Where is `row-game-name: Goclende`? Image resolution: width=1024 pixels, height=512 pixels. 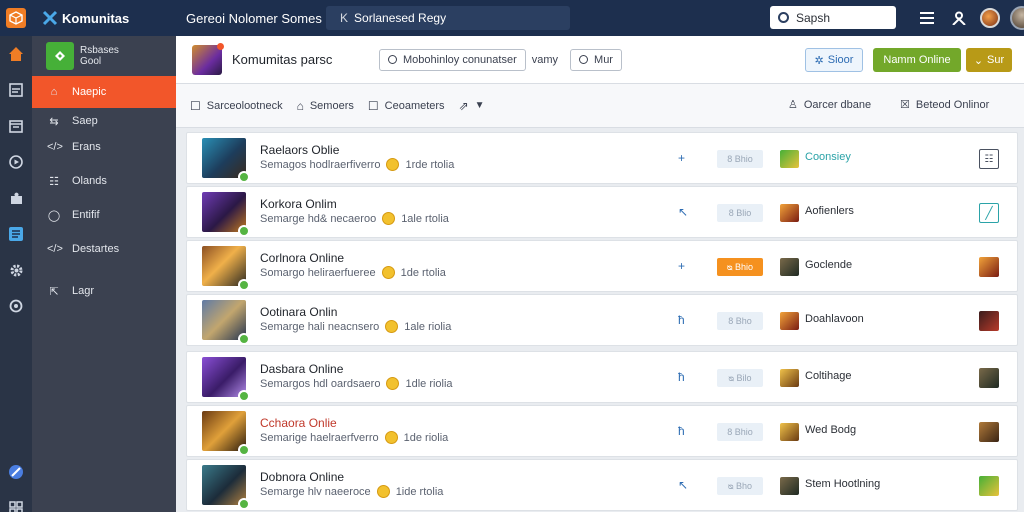
row-game-name: Goclende is located at coordinates (828, 265).